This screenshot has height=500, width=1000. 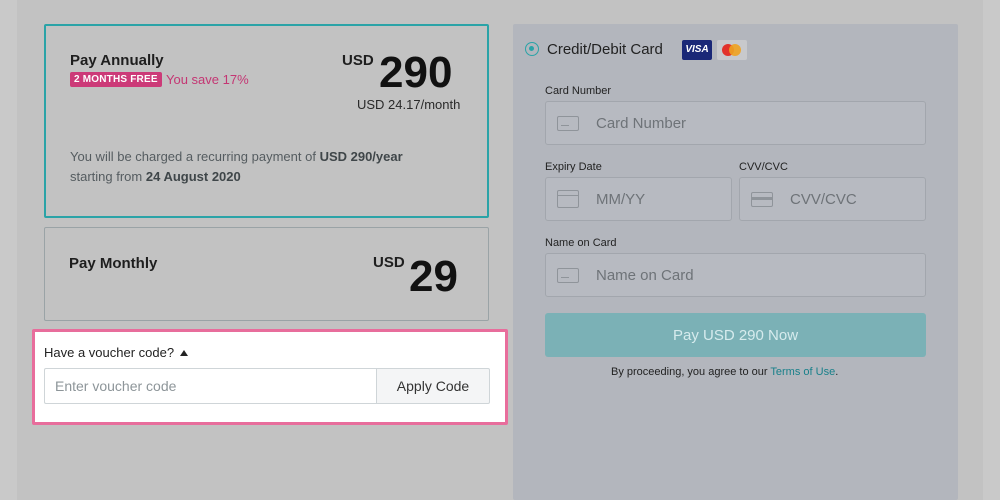 I want to click on expiry-date-field: MM/YY, so click(x=638, y=199).